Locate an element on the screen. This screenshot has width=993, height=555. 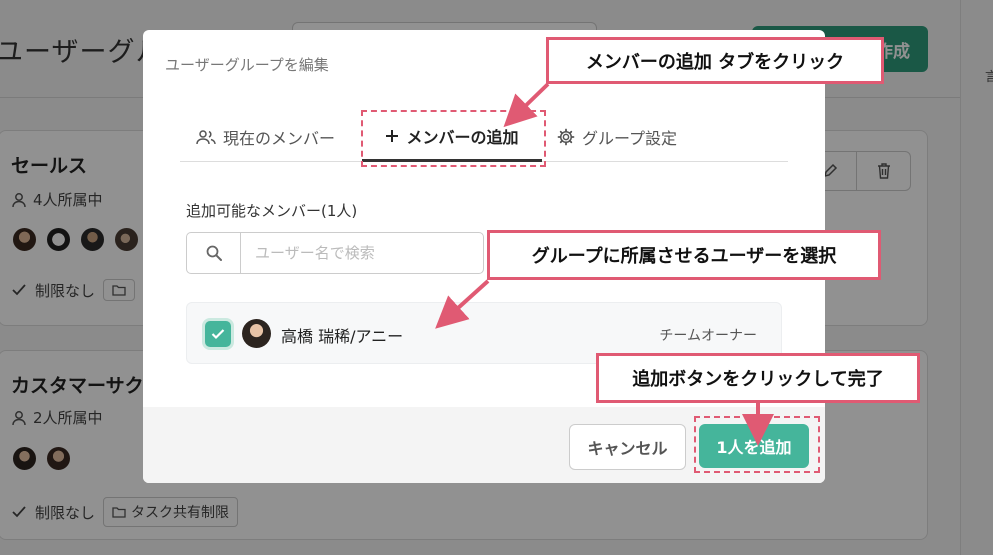
member-checkbox is located at coordinates (218, 334).